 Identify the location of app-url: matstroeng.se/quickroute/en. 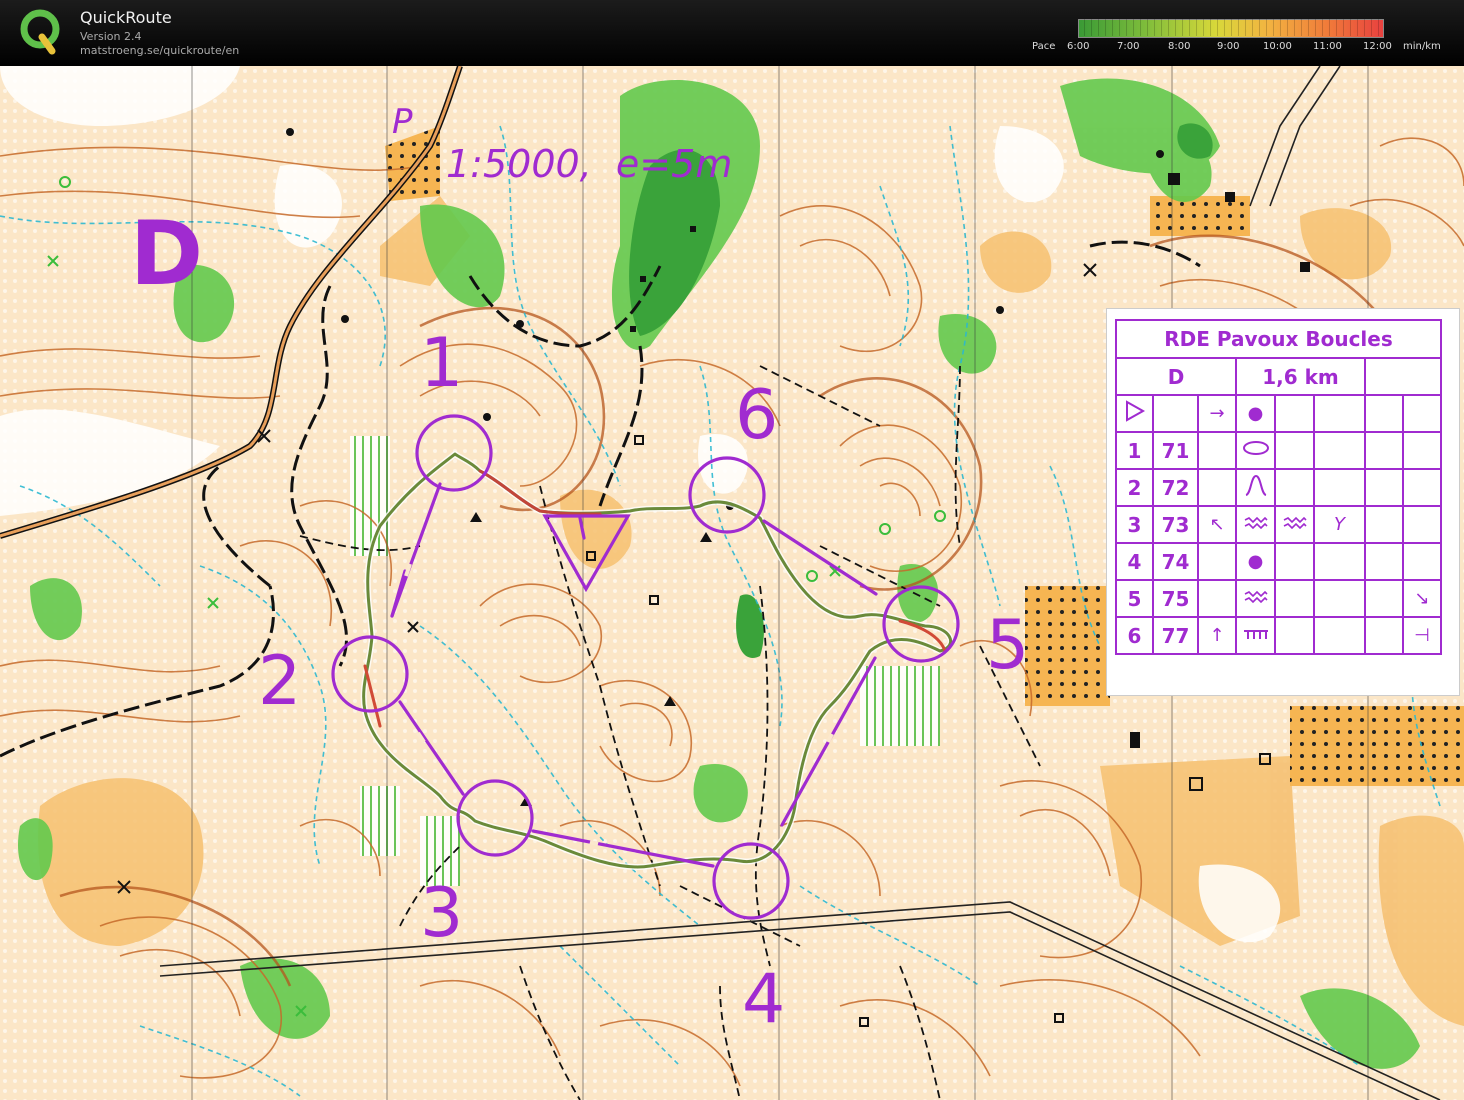
(159, 50).